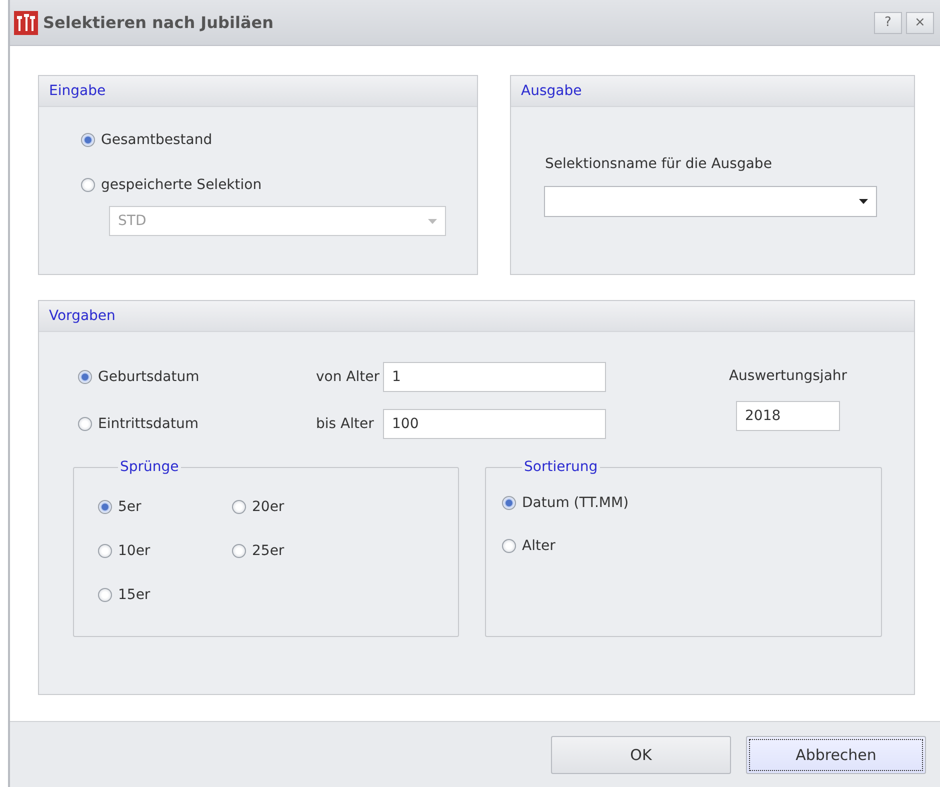 This screenshot has width=940, height=787. I want to click on help-button: ?, so click(888, 23).